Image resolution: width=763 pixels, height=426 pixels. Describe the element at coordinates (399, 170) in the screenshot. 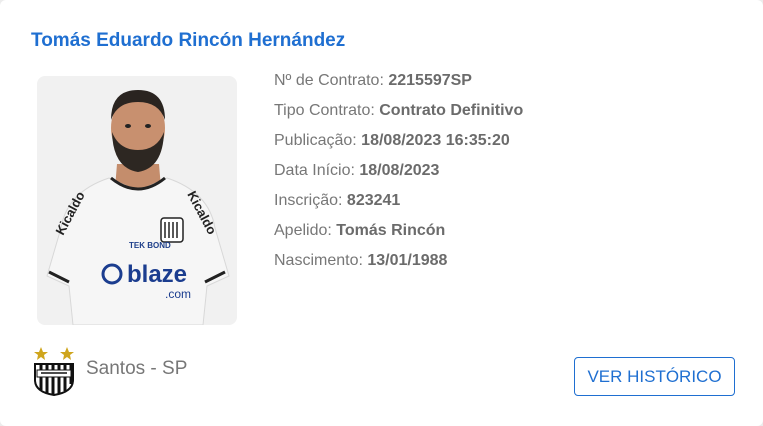

I see `detail-value: 18/08/2023` at that location.